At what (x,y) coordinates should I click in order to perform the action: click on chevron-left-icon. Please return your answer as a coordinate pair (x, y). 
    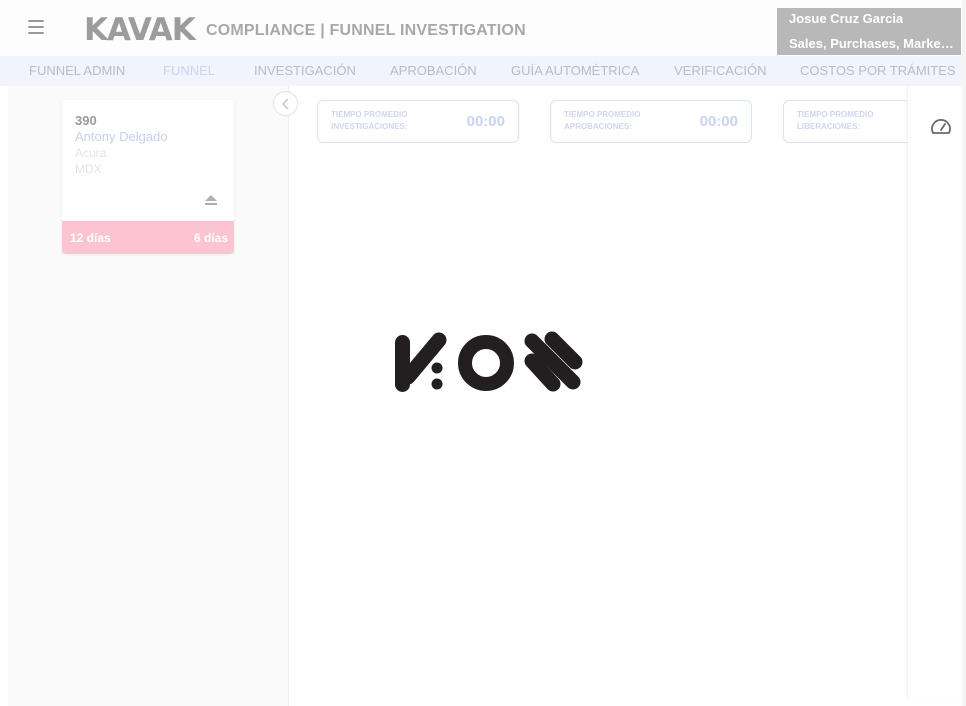
    Looking at the image, I should click on (285, 104).